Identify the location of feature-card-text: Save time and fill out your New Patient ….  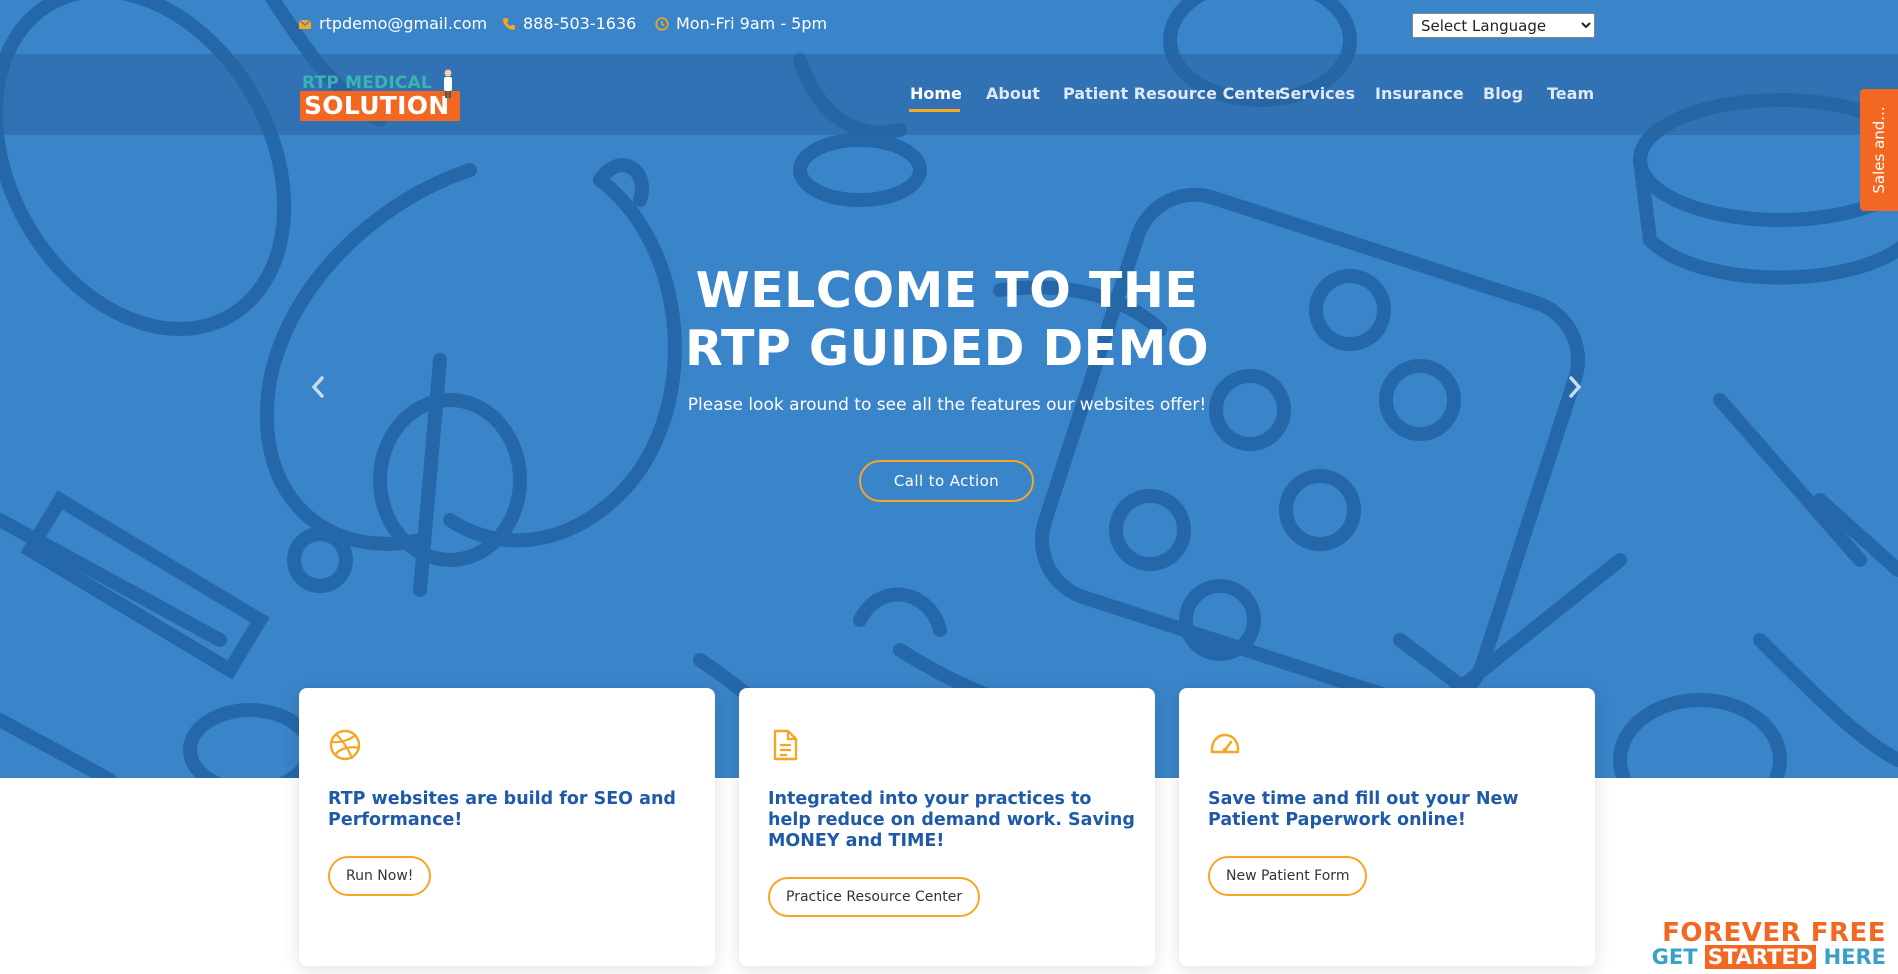
(1363, 809).